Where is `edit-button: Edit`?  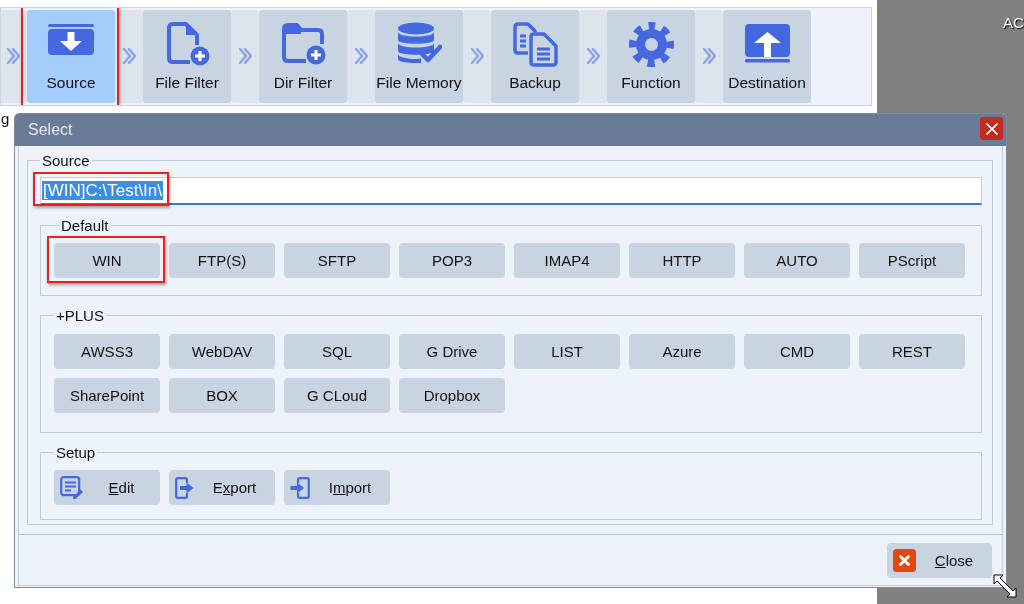
edit-button: Edit is located at coordinates (107, 487).